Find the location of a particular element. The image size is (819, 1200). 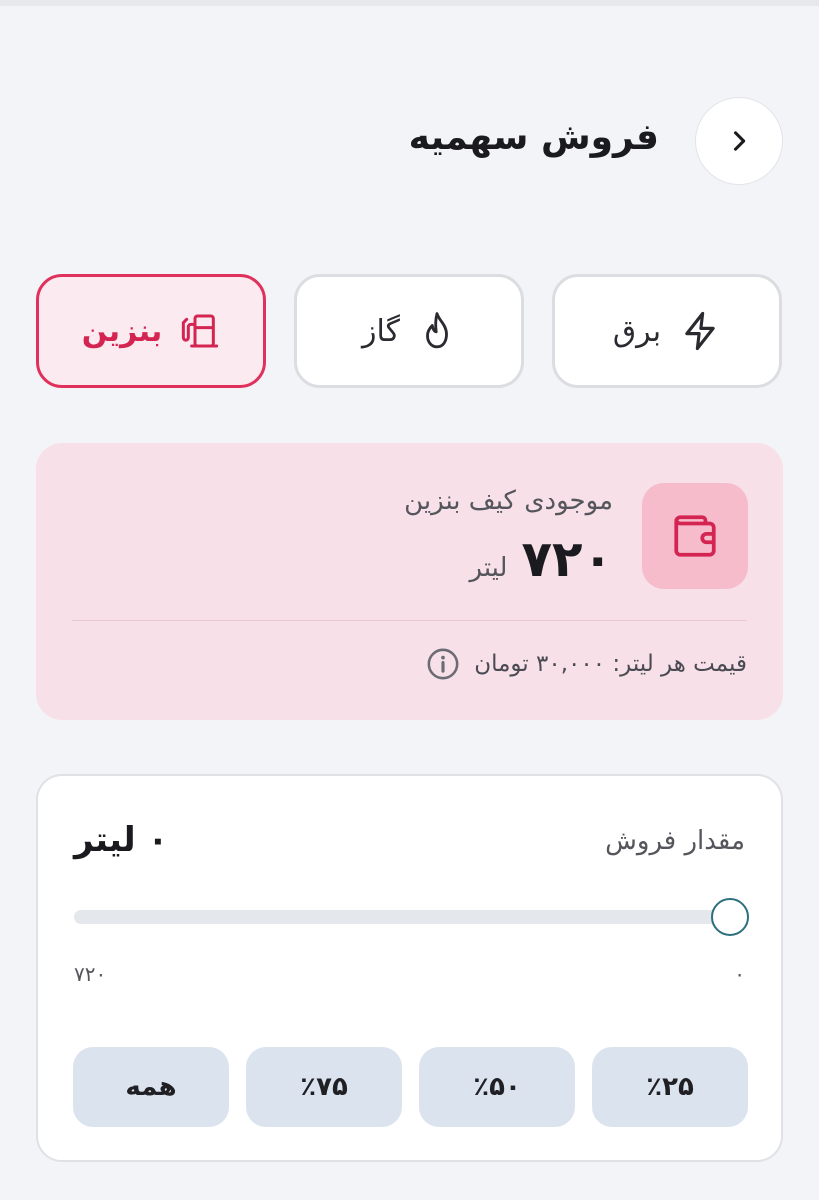

tab-electricity-label: برق is located at coordinates (637, 331).